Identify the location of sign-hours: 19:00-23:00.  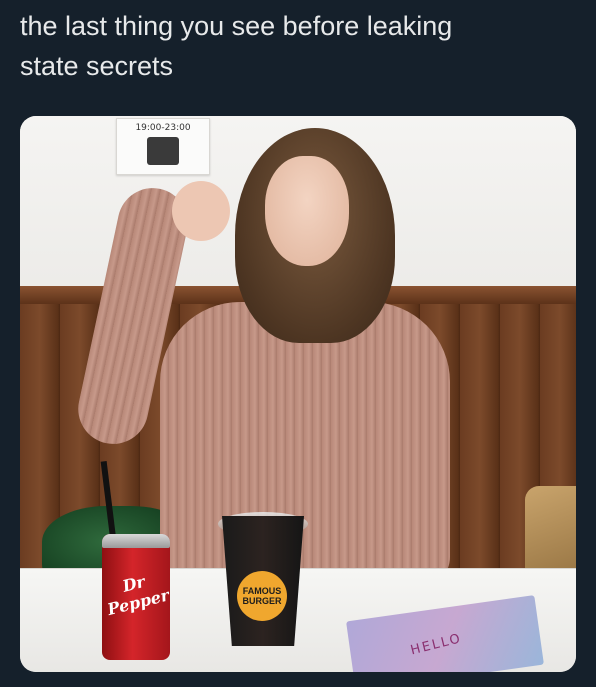
(163, 128).